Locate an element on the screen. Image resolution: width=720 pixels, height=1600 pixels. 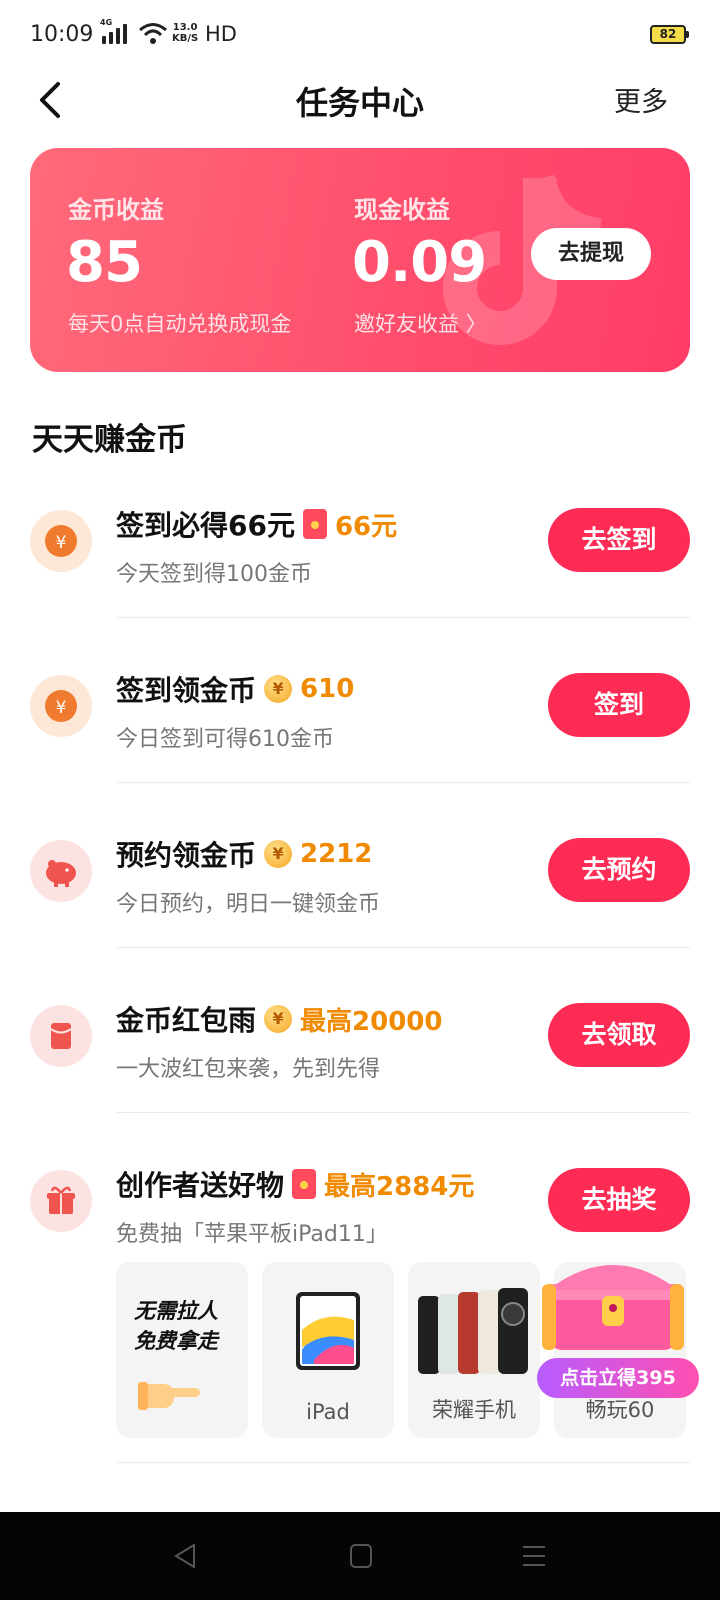
nav-menu-icon is located at coordinates (534, 1556).